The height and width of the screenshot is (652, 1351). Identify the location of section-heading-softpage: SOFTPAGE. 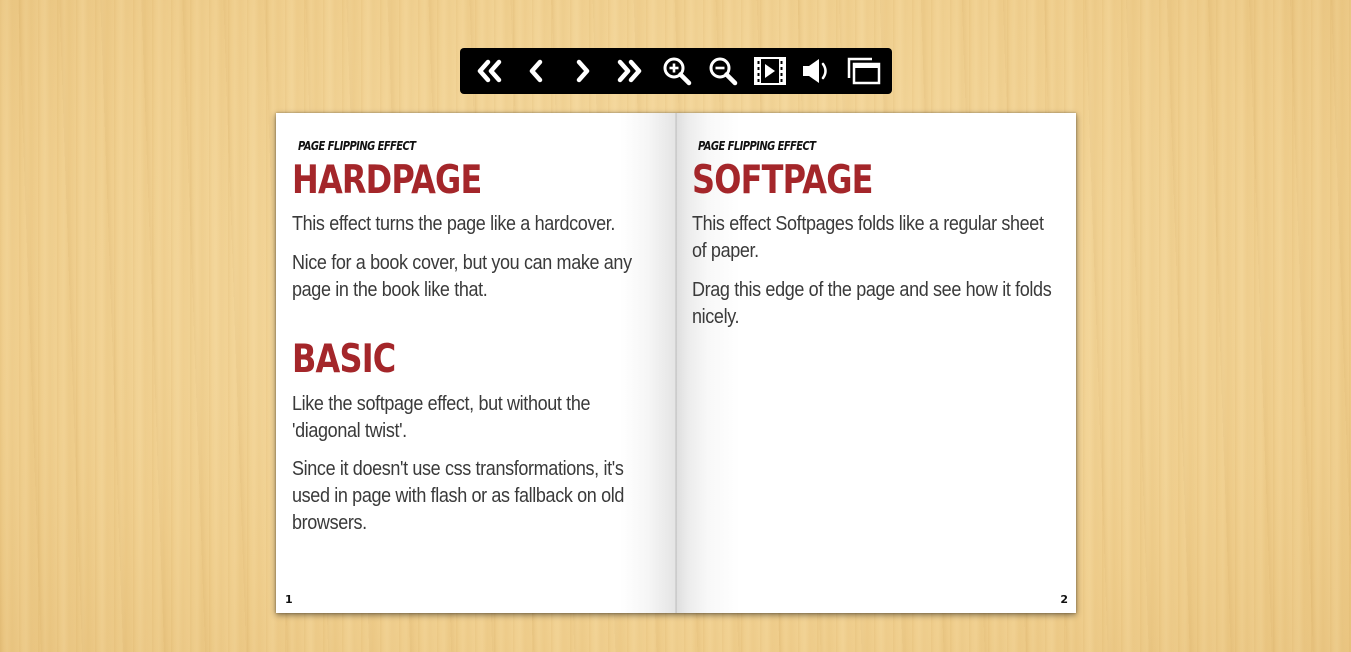
(782, 180).